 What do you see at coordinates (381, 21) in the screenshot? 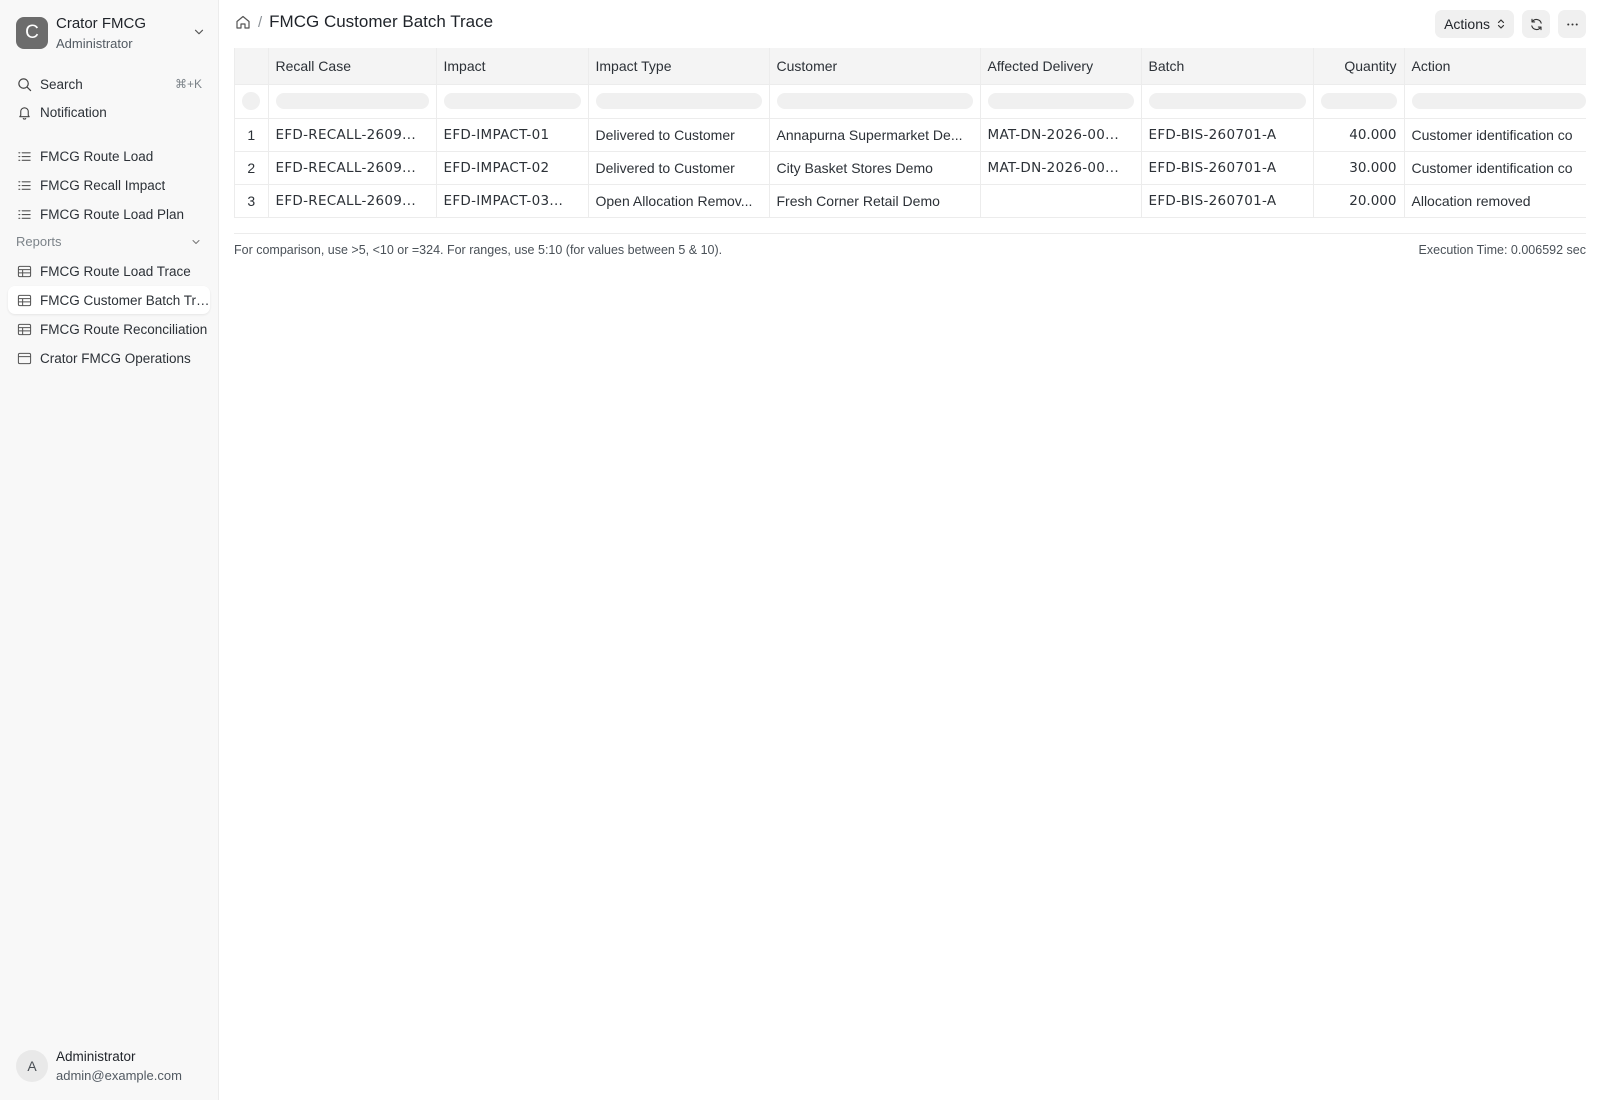
I see `page-title: FMCG Customer Batch Trace` at bounding box center [381, 21].